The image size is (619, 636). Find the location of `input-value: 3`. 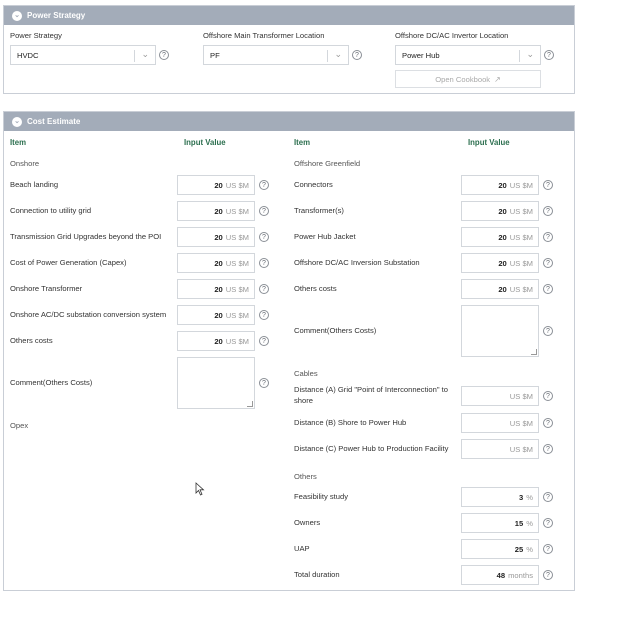

input-value: 3 is located at coordinates (521, 497).